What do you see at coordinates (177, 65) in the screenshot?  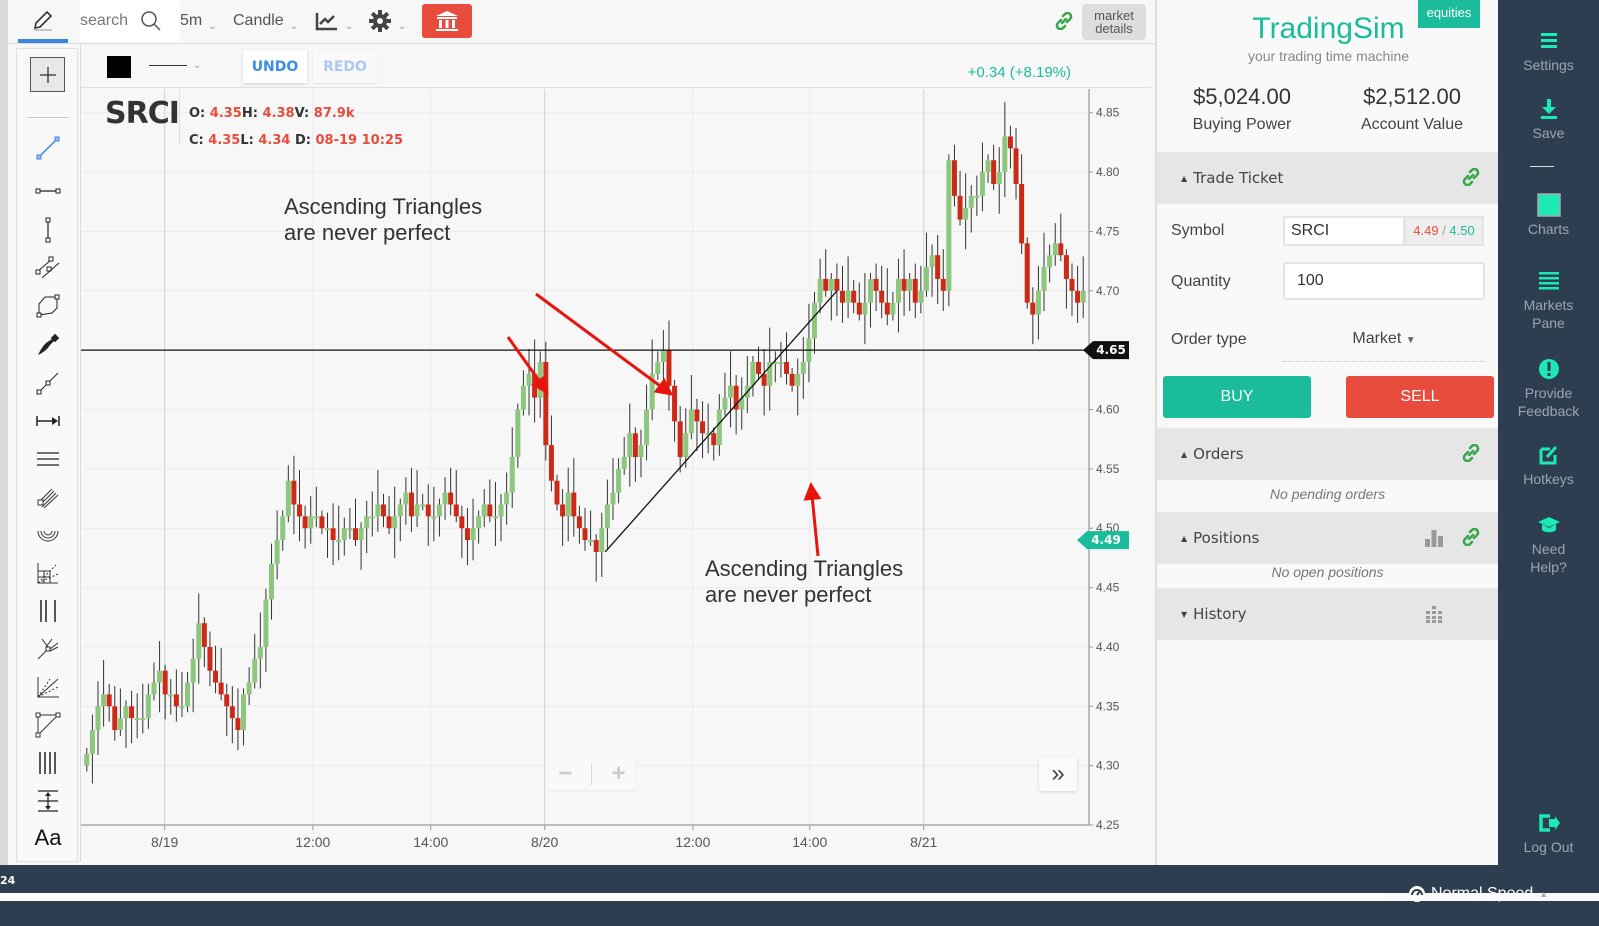 I see `line-style-select: ⌄` at bounding box center [177, 65].